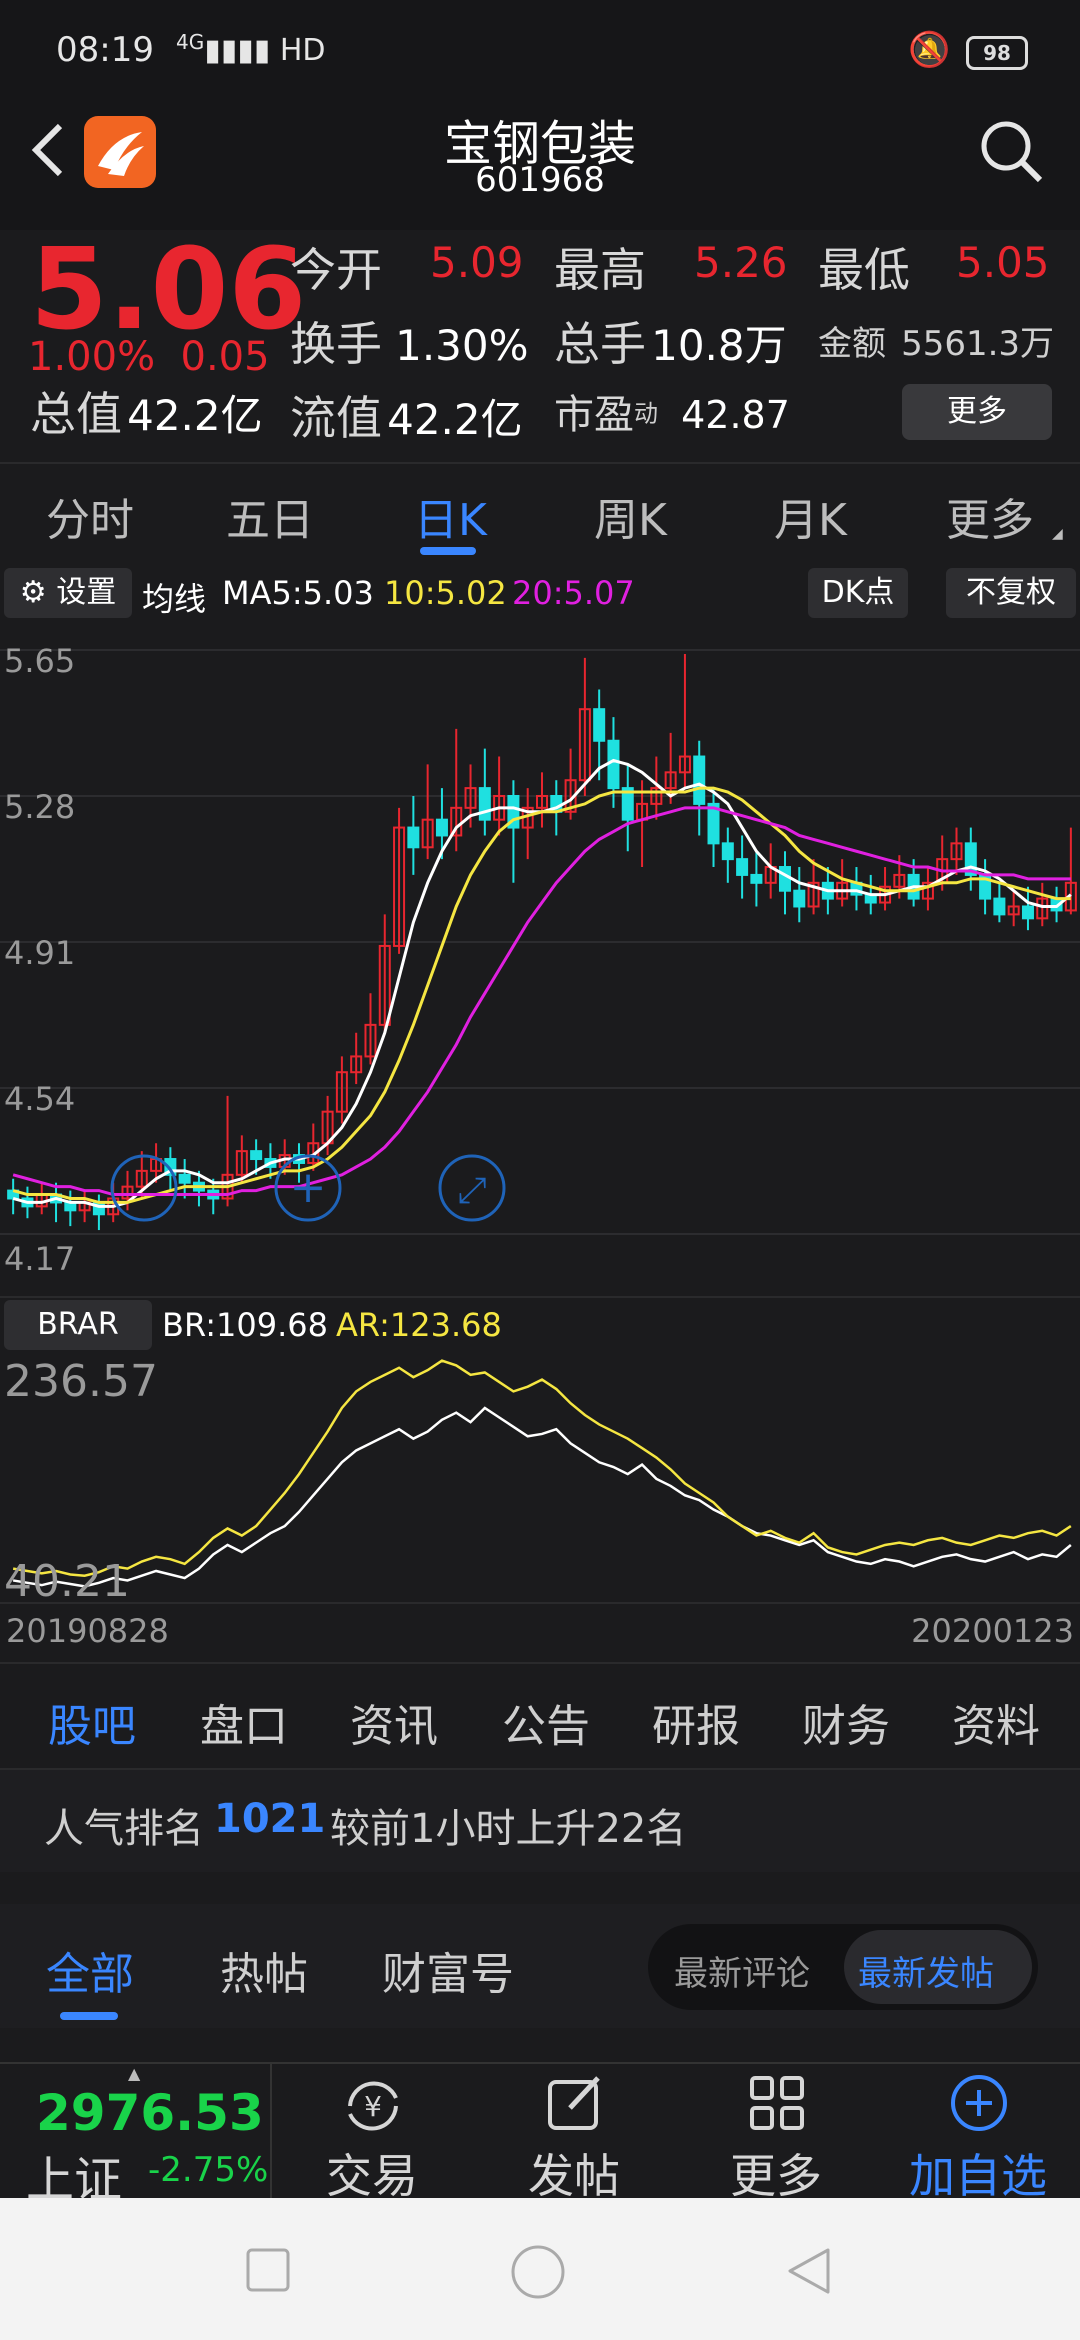  I want to click on tab-announcements: 公告, so click(546, 1722).